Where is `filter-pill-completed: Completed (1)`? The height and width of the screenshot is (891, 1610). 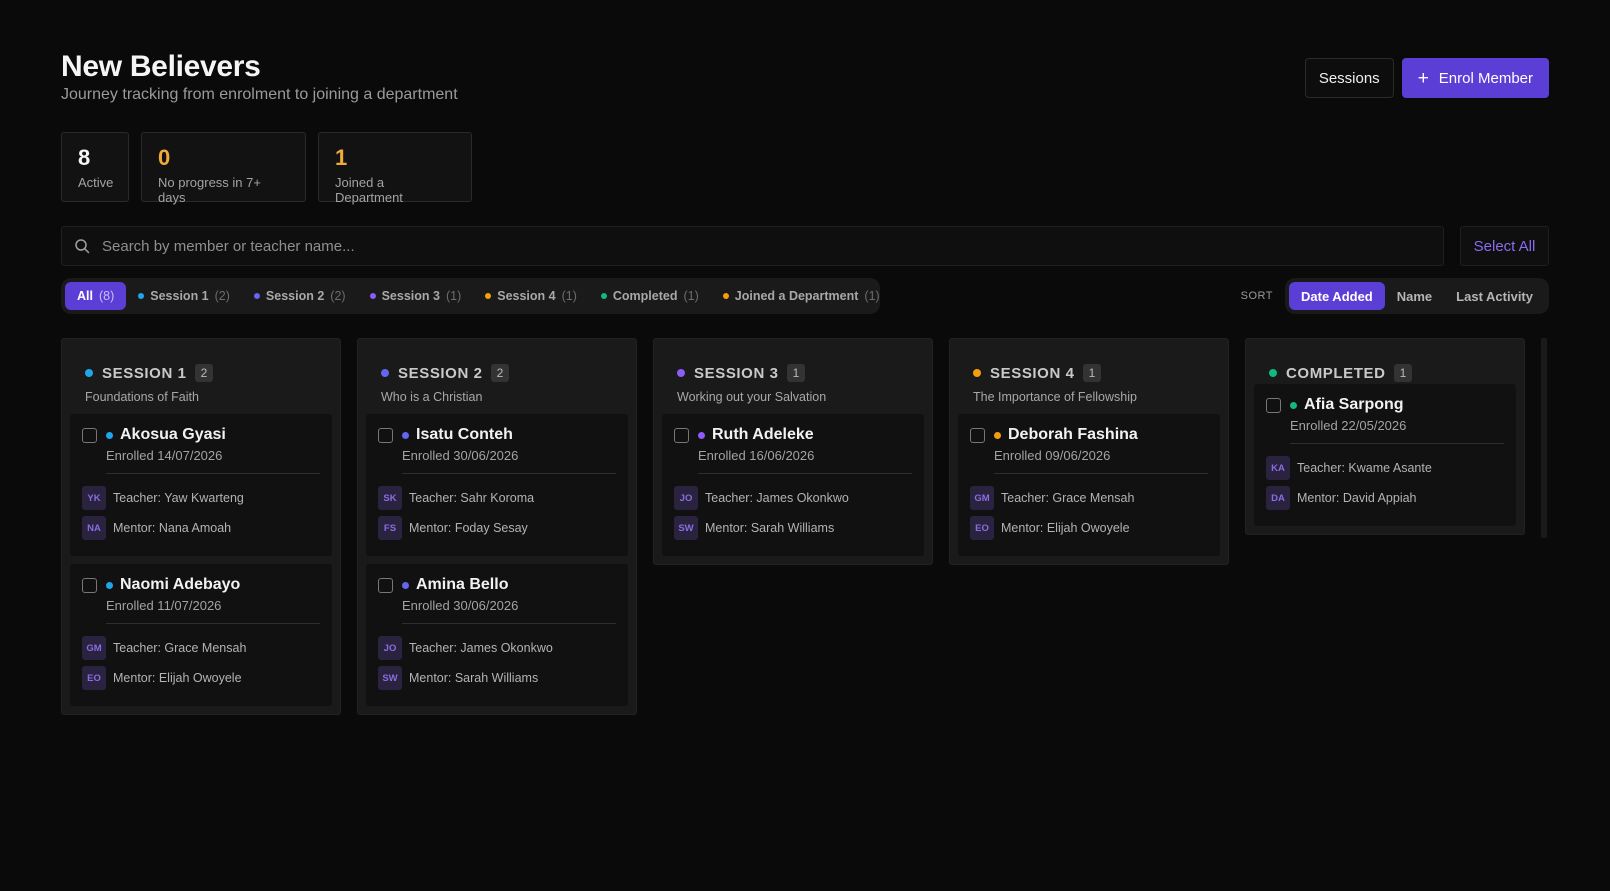 filter-pill-completed: Completed (1) is located at coordinates (650, 296).